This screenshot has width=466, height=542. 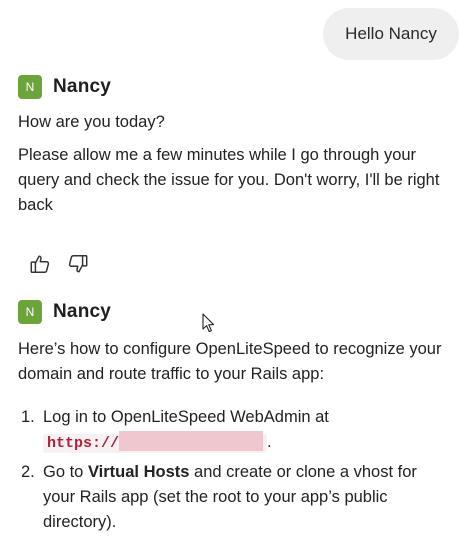 I want to click on thumbs-up-icon, so click(x=40, y=264).